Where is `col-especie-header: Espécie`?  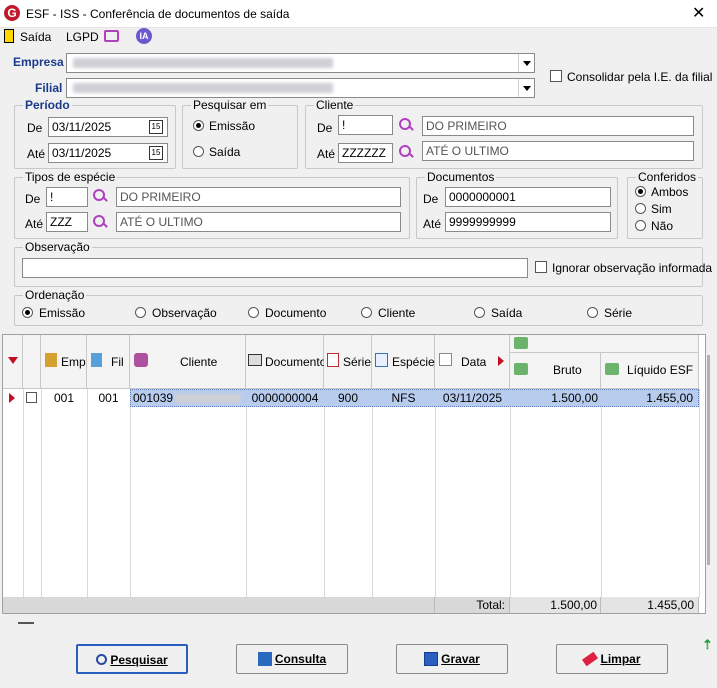 col-especie-header: Espécie is located at coordinates (403, 362).